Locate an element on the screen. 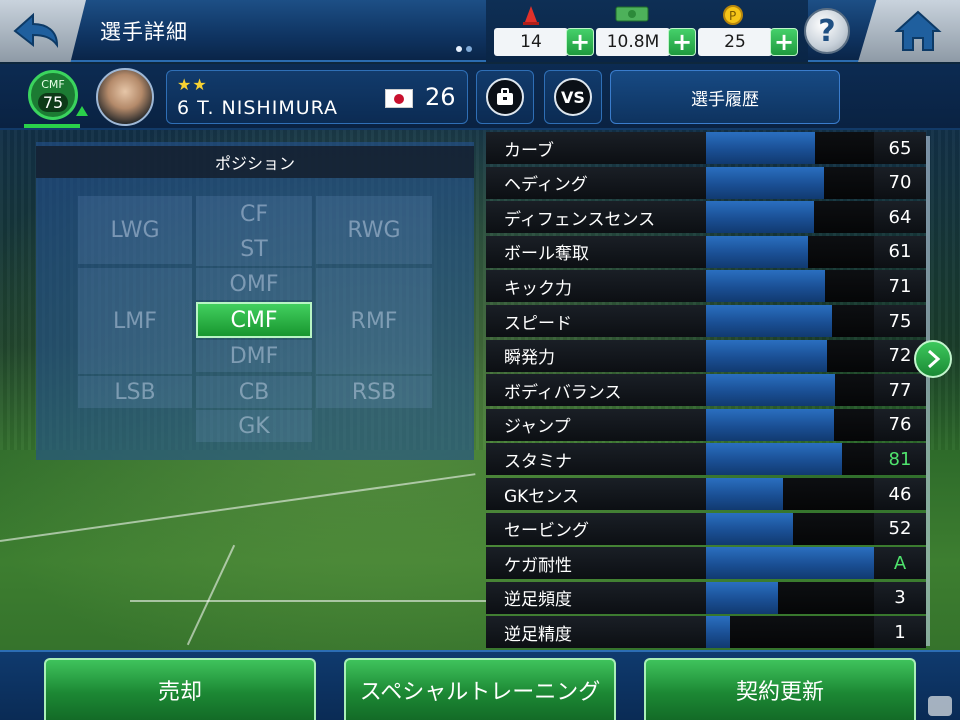 The height and width of the screenshot is (720, 960). stat-value: 64 is located at coordinates (900, 217).